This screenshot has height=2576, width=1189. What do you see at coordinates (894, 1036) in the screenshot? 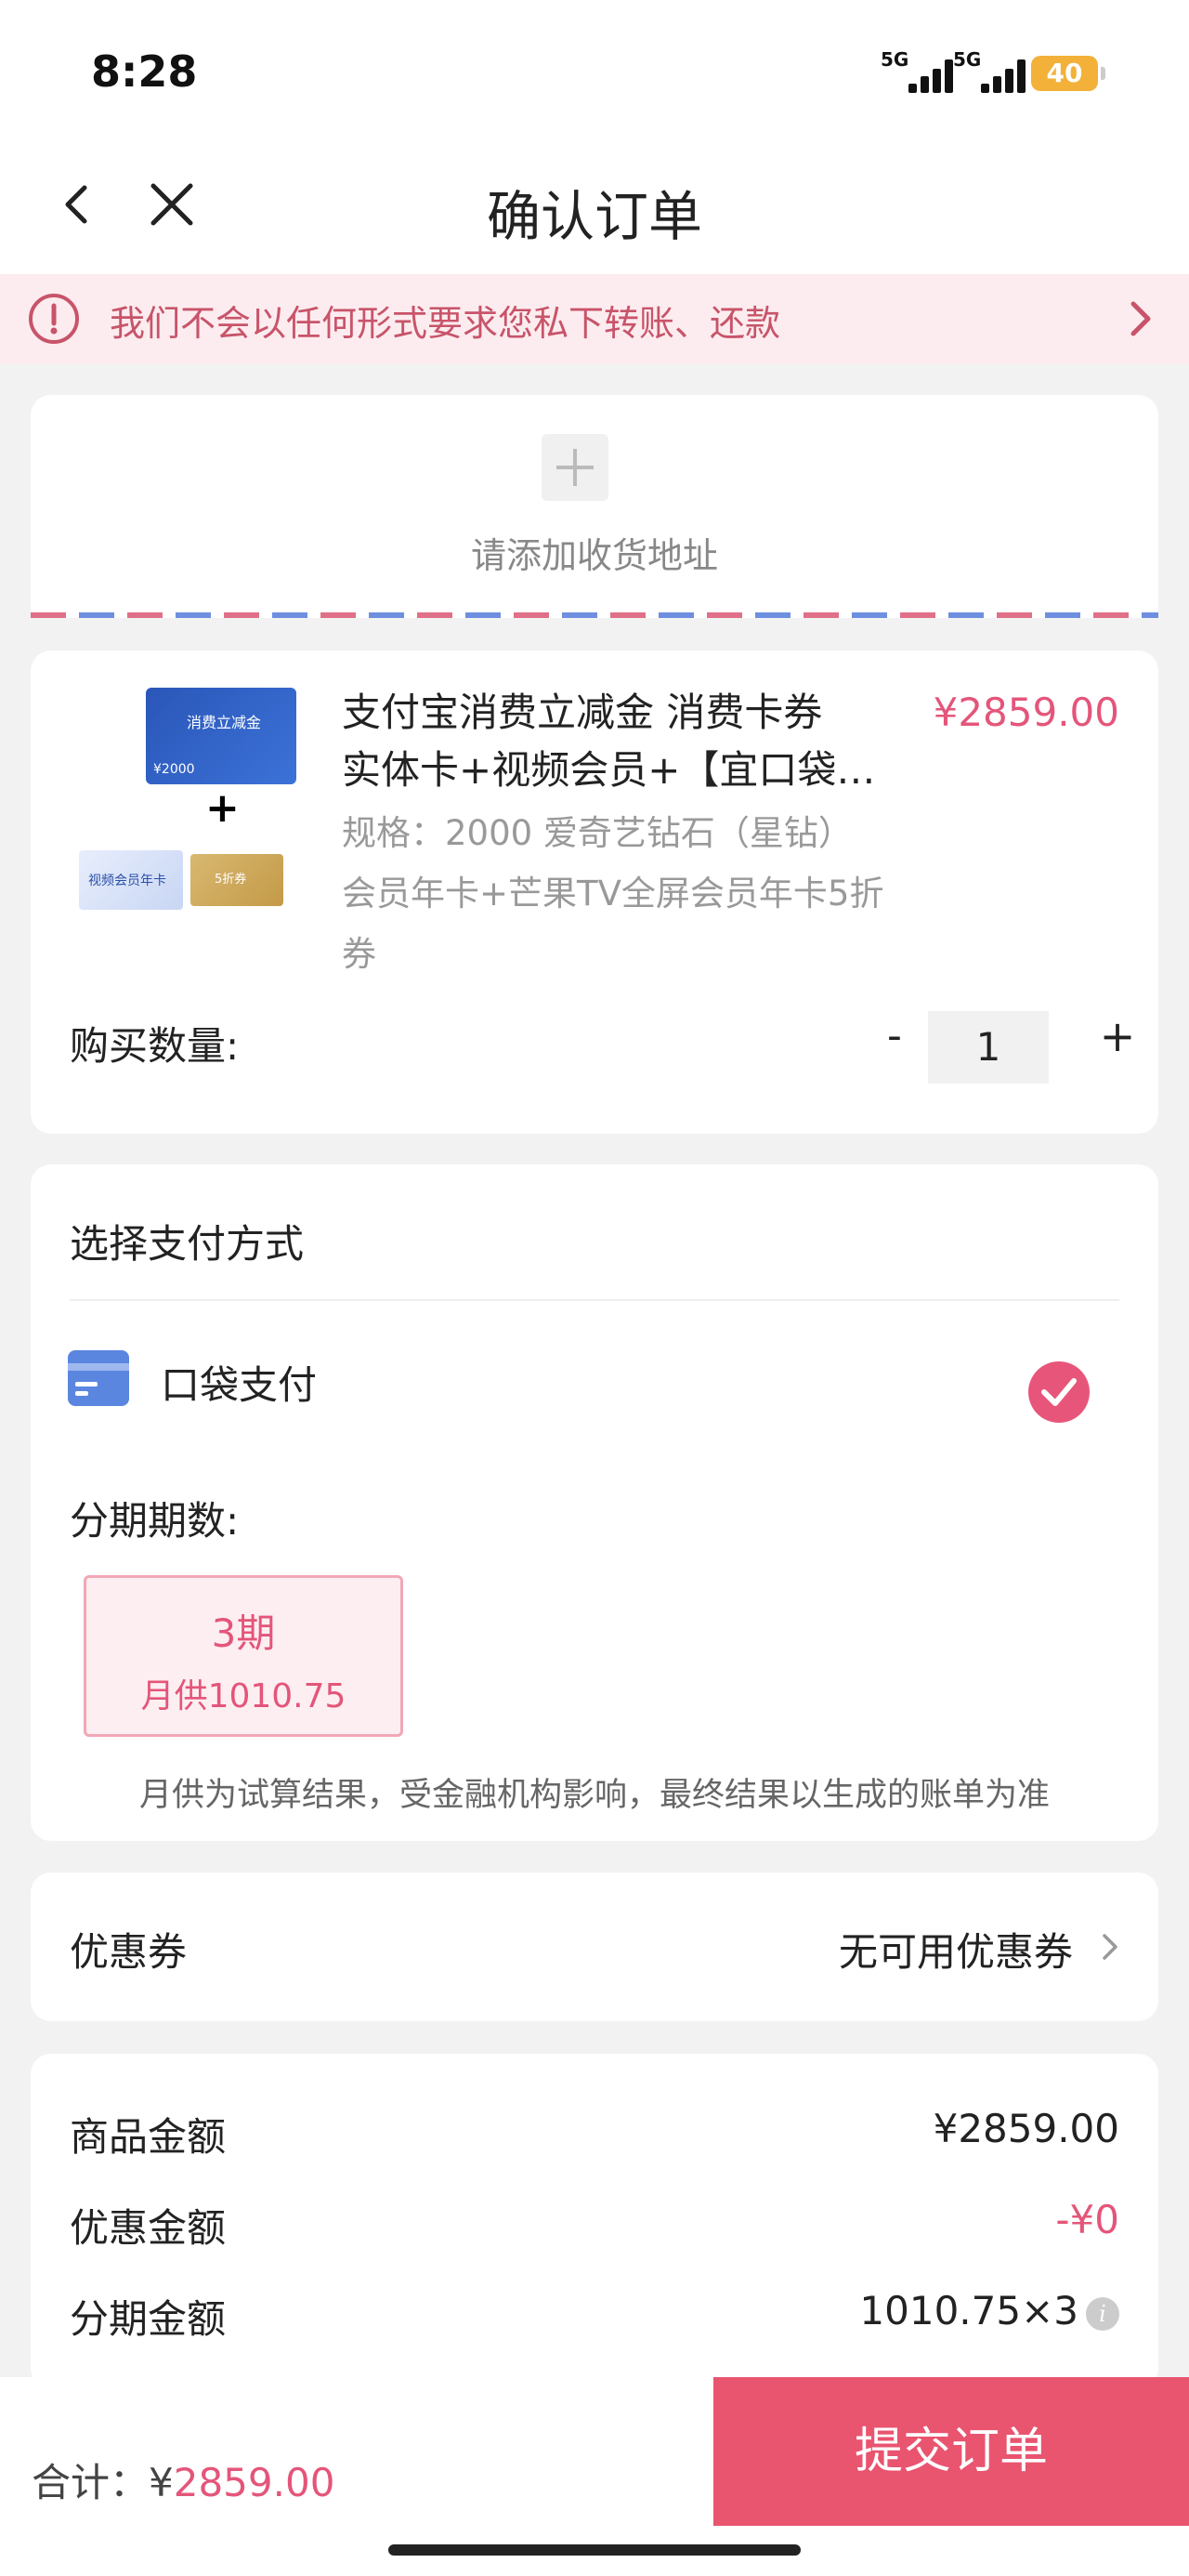
I see `quantity-decrease-button: -` at bounding box center [894, 1036].